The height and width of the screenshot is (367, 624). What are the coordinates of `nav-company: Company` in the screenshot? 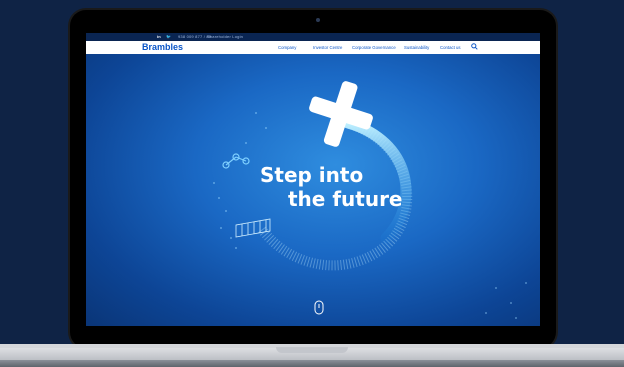 It's located at (287, 47).